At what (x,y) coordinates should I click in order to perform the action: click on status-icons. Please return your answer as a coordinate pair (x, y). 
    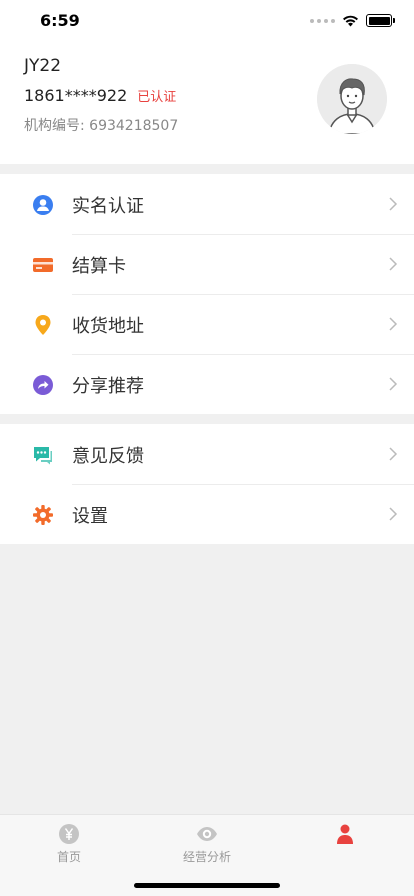
    Looking at the image, I should click on (352, 20).